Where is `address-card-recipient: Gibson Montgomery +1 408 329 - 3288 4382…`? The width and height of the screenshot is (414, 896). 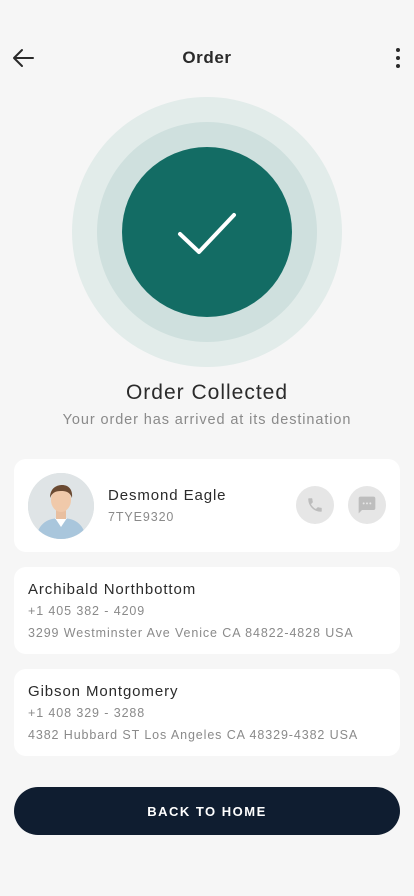 address-card-recipient: Gibson Montgomery +1 408 329 - 3288 4382… is located at coordinates (207, 712).